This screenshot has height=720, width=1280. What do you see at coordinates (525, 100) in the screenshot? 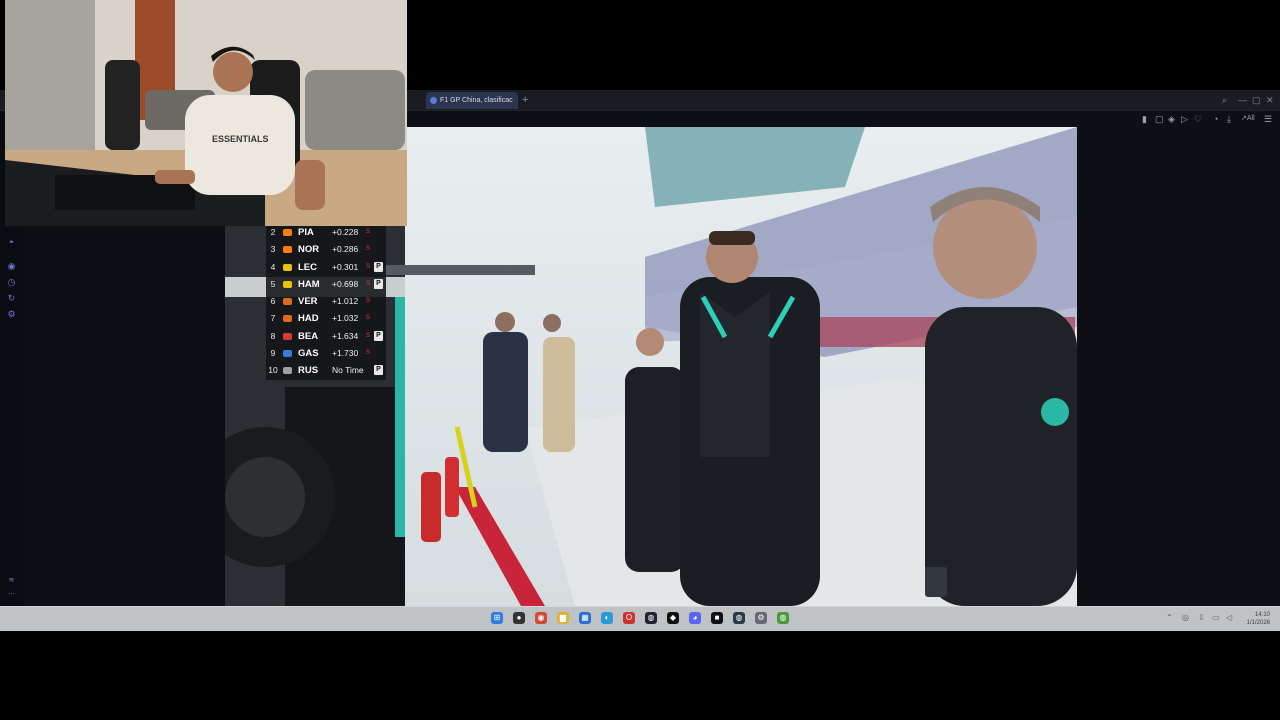
I see `new-tab-button: +` at bounding box center [525, 100].